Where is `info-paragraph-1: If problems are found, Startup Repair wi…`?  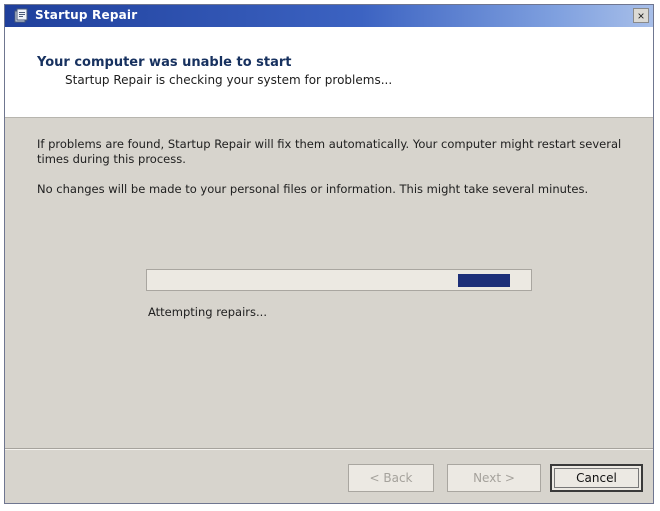
info-paragraph-1: If problems are found, Startup Repair wi… is located at coordinates (329, 151).